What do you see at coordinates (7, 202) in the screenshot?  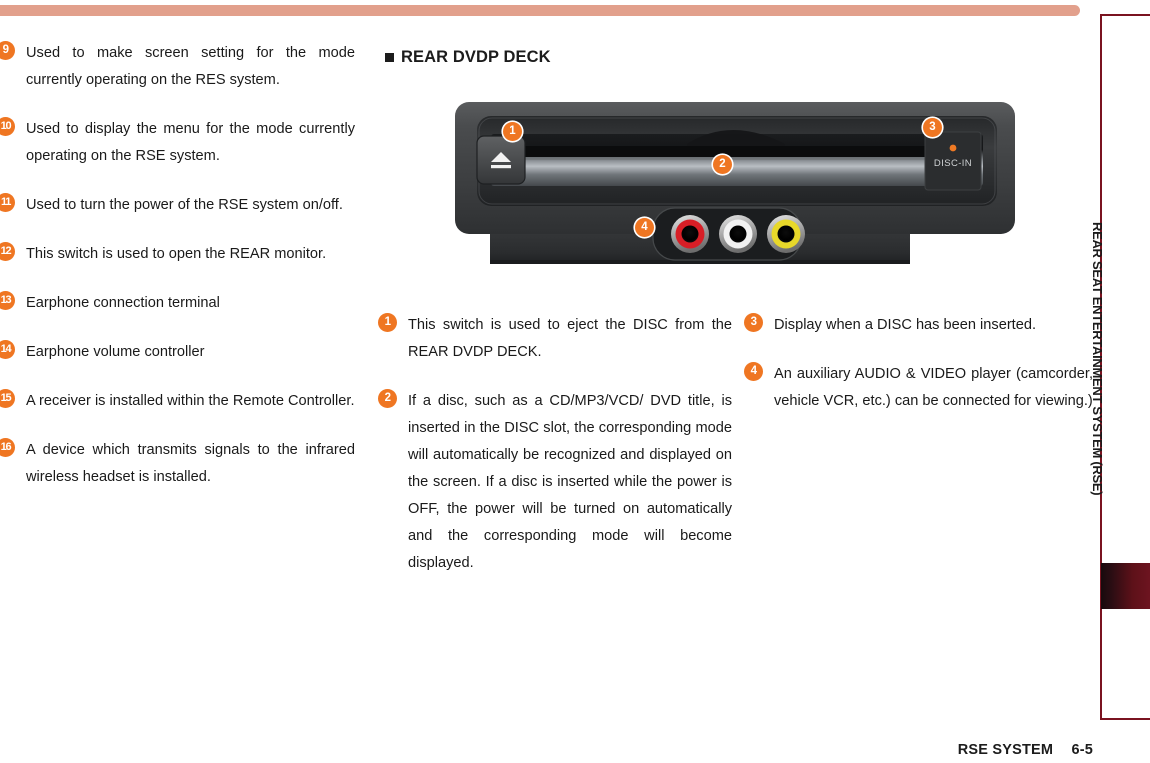 I see `item-number-badge: 11` at bounding box center [7, 202].